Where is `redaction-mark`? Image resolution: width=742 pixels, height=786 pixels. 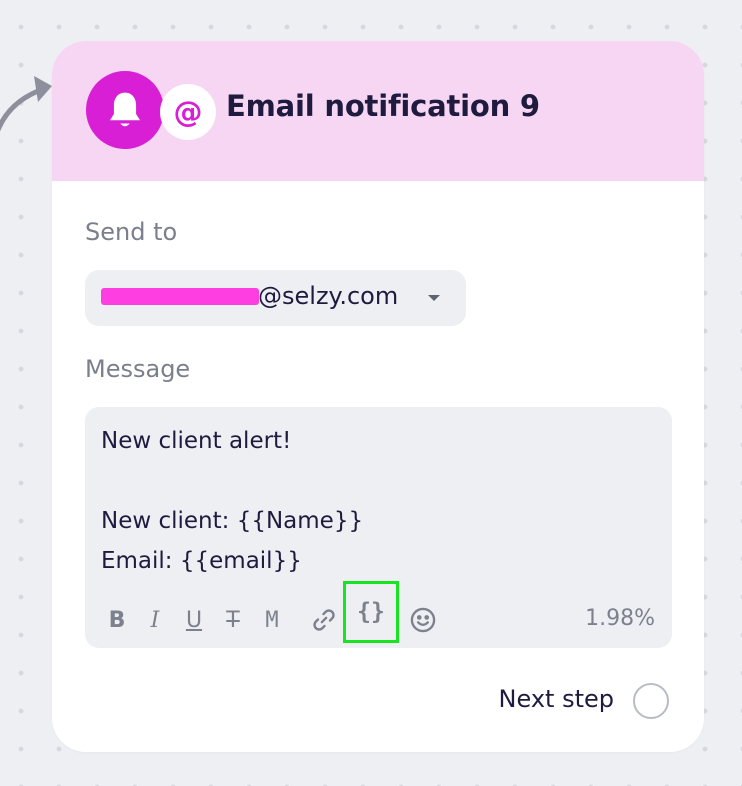 redaction-mark is located at coordinates (180, 296).